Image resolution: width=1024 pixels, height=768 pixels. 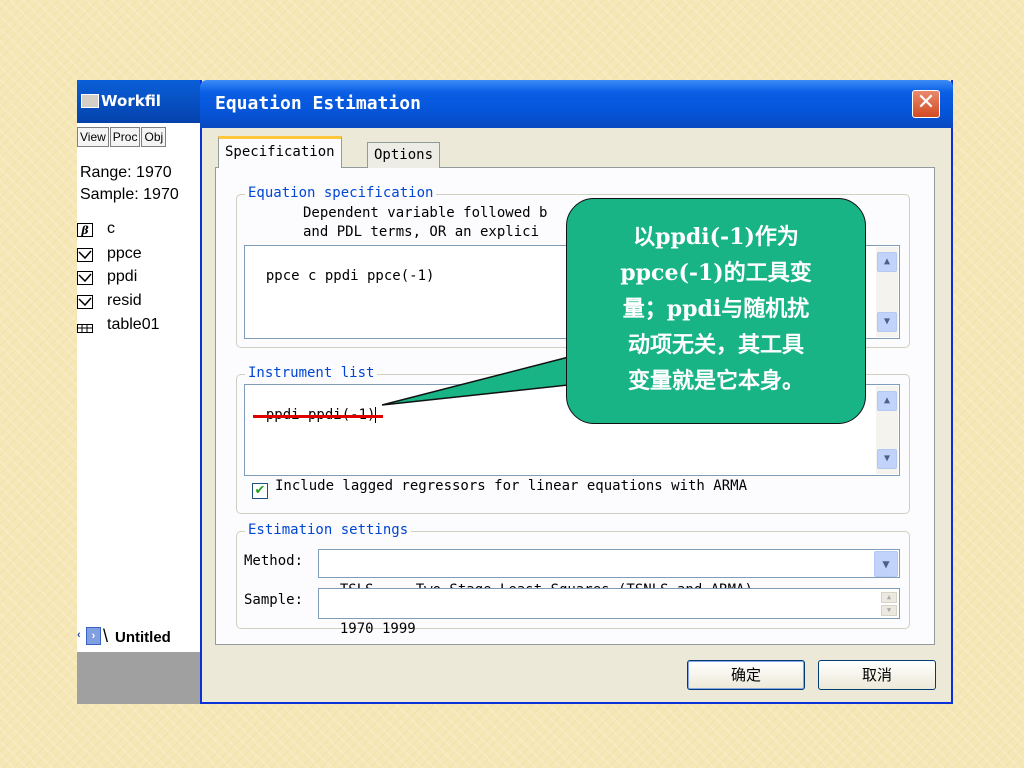 I want to click on checkmark-icon: ✔, so click(x=260, y=490).